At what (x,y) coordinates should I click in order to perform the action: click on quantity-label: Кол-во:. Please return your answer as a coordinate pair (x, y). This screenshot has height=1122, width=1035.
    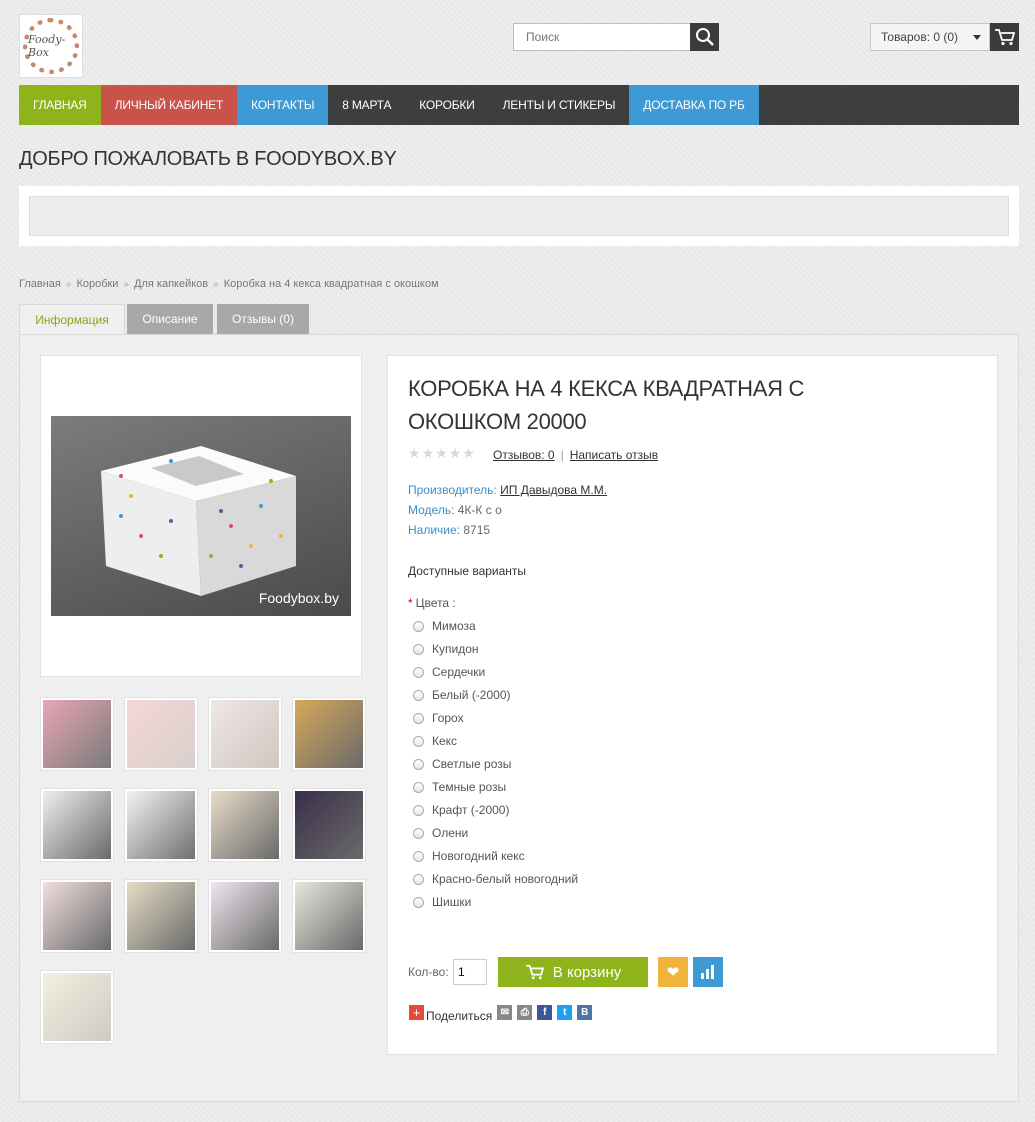
    Looking at the image, I should click on (428, 972).